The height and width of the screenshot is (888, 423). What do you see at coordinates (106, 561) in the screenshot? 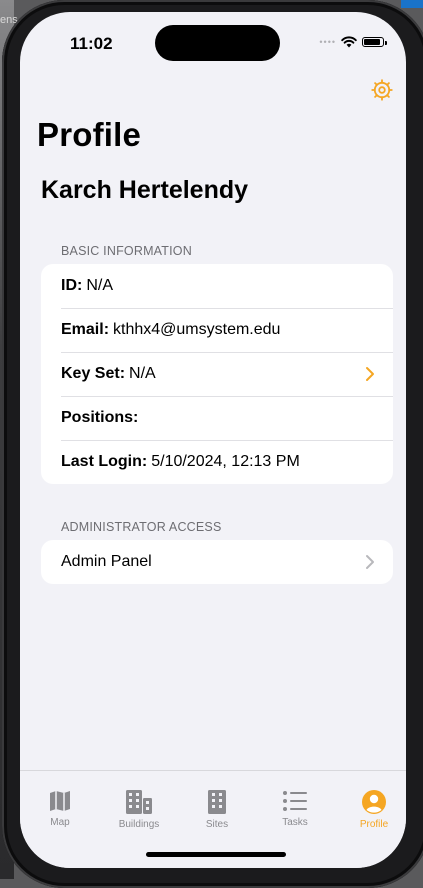
I see `admin-panel-label: Admin Panel` at bounding box center [106, 561].